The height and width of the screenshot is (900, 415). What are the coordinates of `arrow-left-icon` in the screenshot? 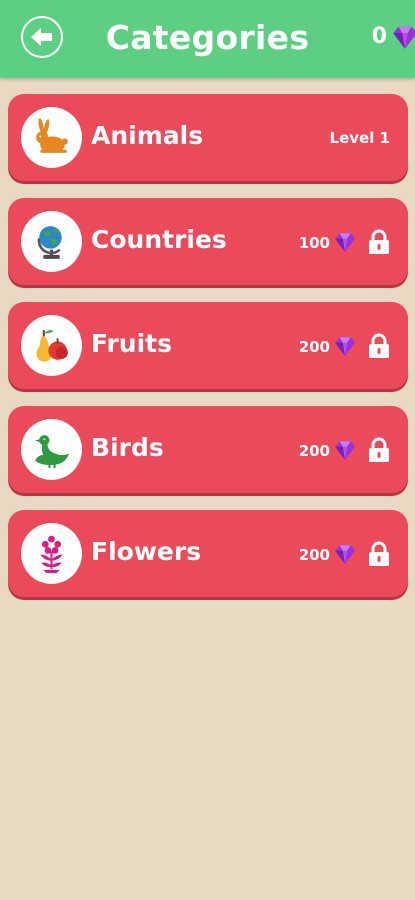 It's located at (41, 37).